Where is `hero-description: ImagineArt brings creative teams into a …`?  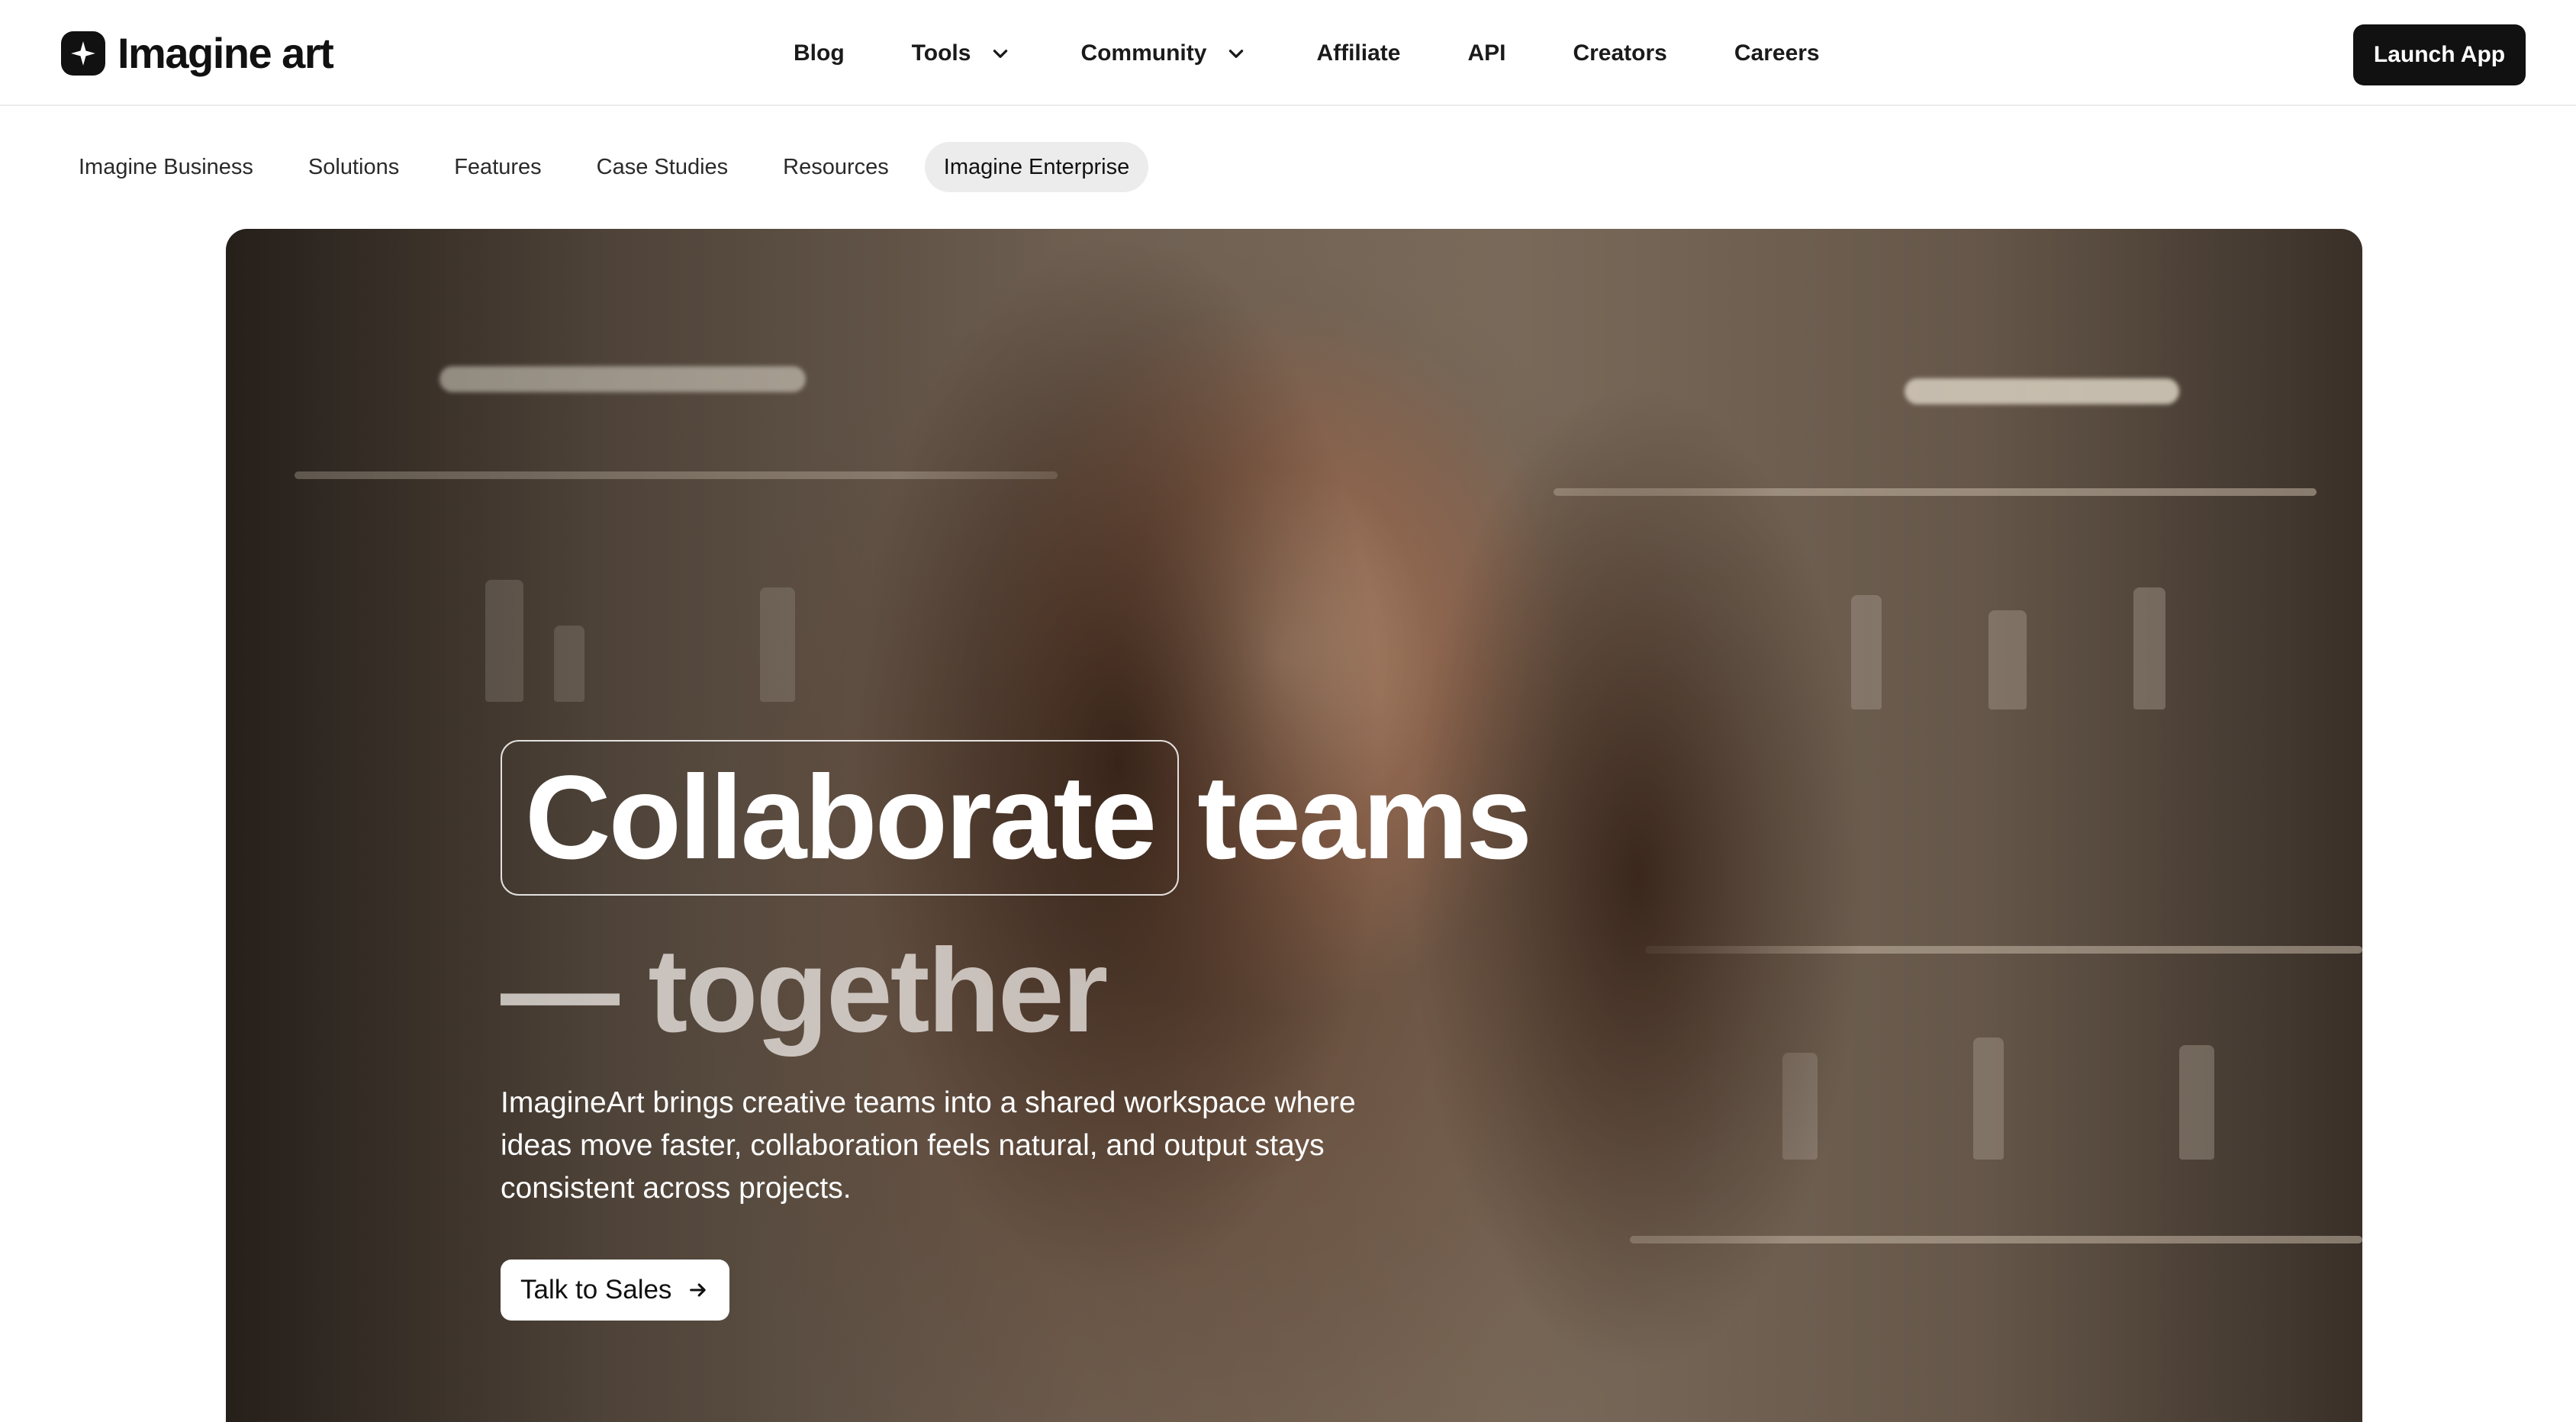
hero-description: ImagineArt brings creative teams into a … is located at coordinates (928, 1145).